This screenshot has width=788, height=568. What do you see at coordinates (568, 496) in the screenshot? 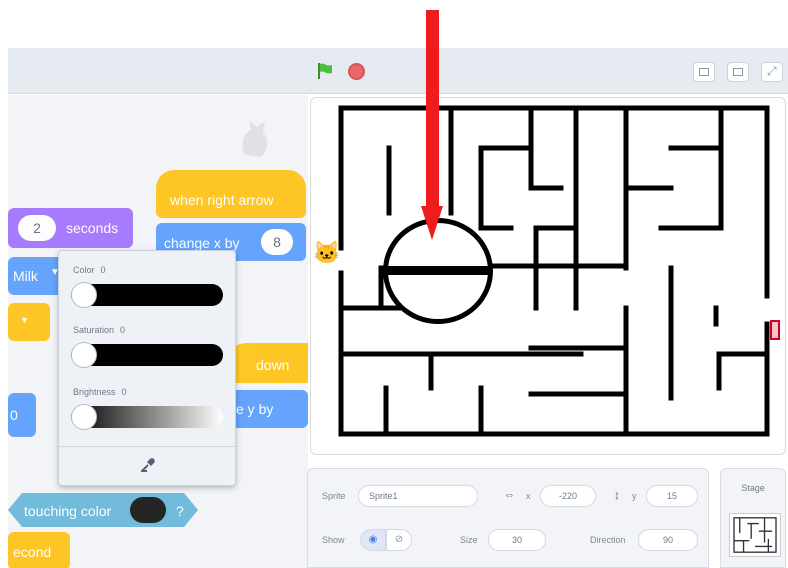
I see `x-field: -220` at bounding box center [568, 496].